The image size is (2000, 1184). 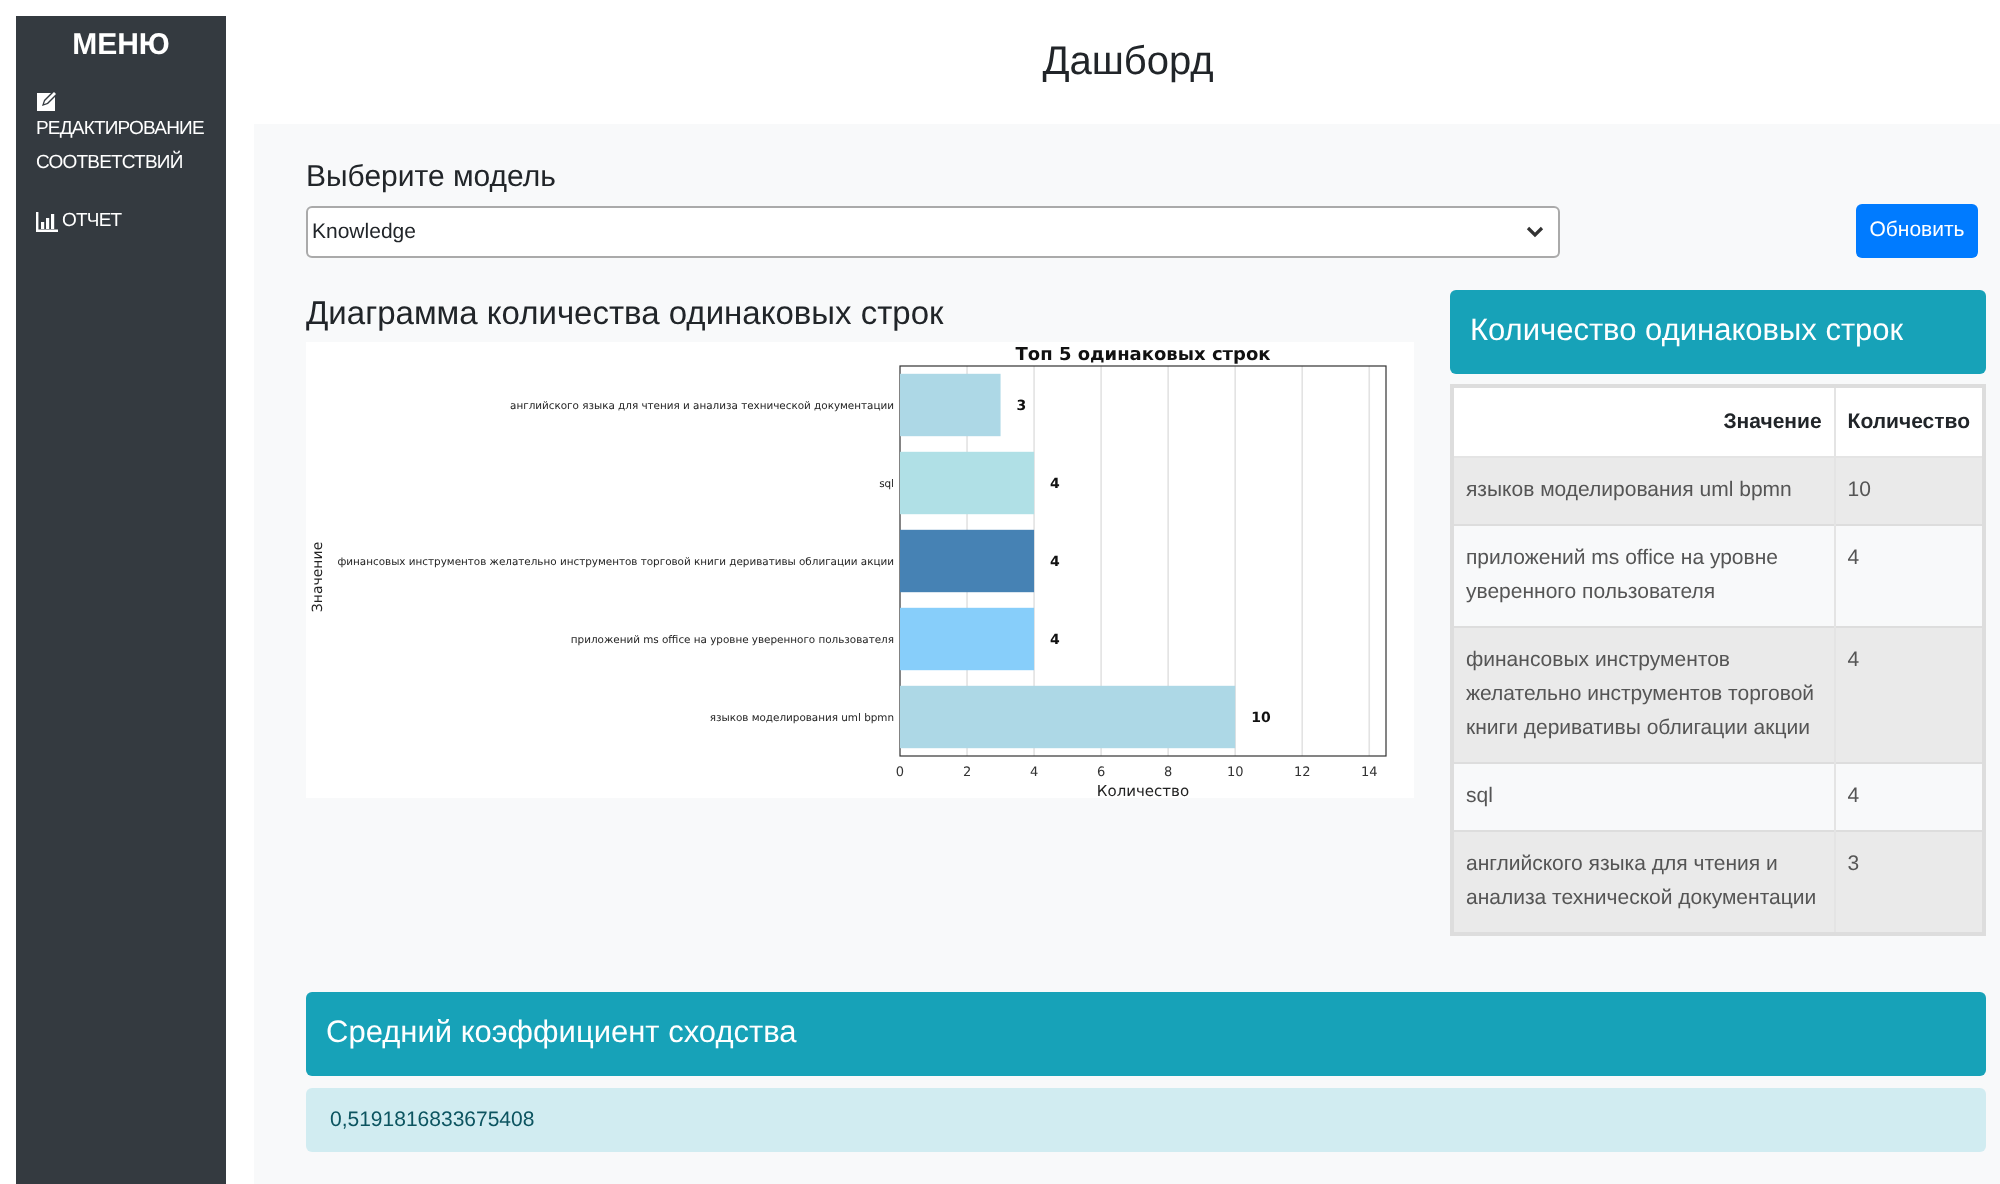 What do you see at coordinates (1535, 232) in the screenshot?
I see `caret-icon` at bounding box center [1535, 232].